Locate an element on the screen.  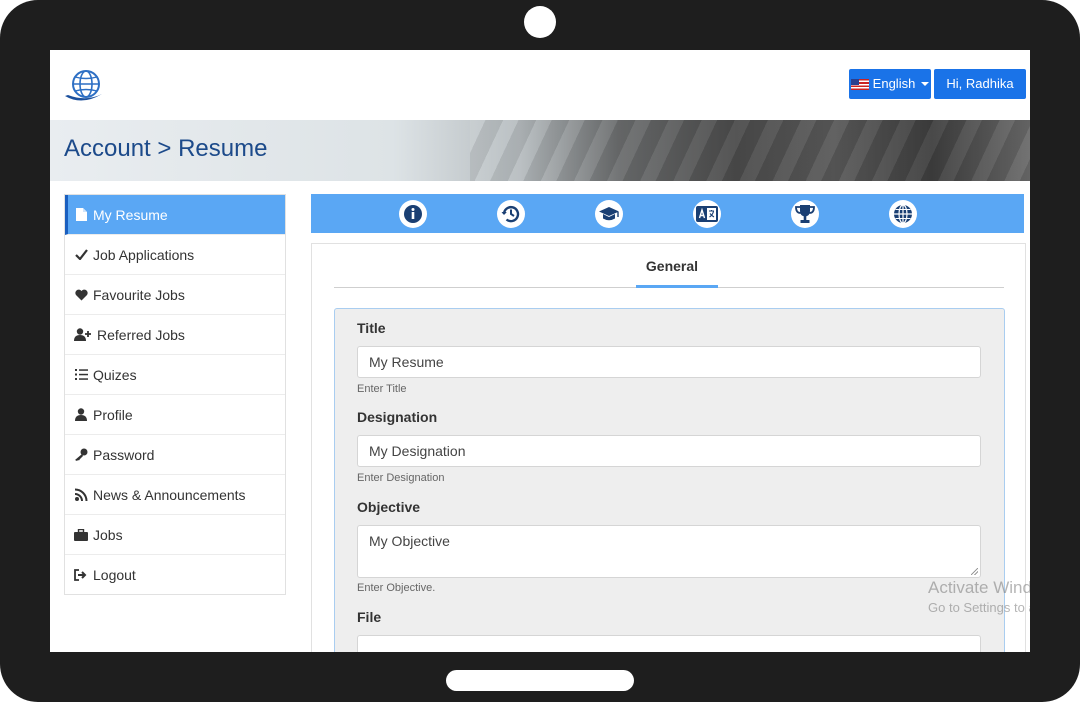
page-banner: Account > Resume is located at coordinates (540, 150).